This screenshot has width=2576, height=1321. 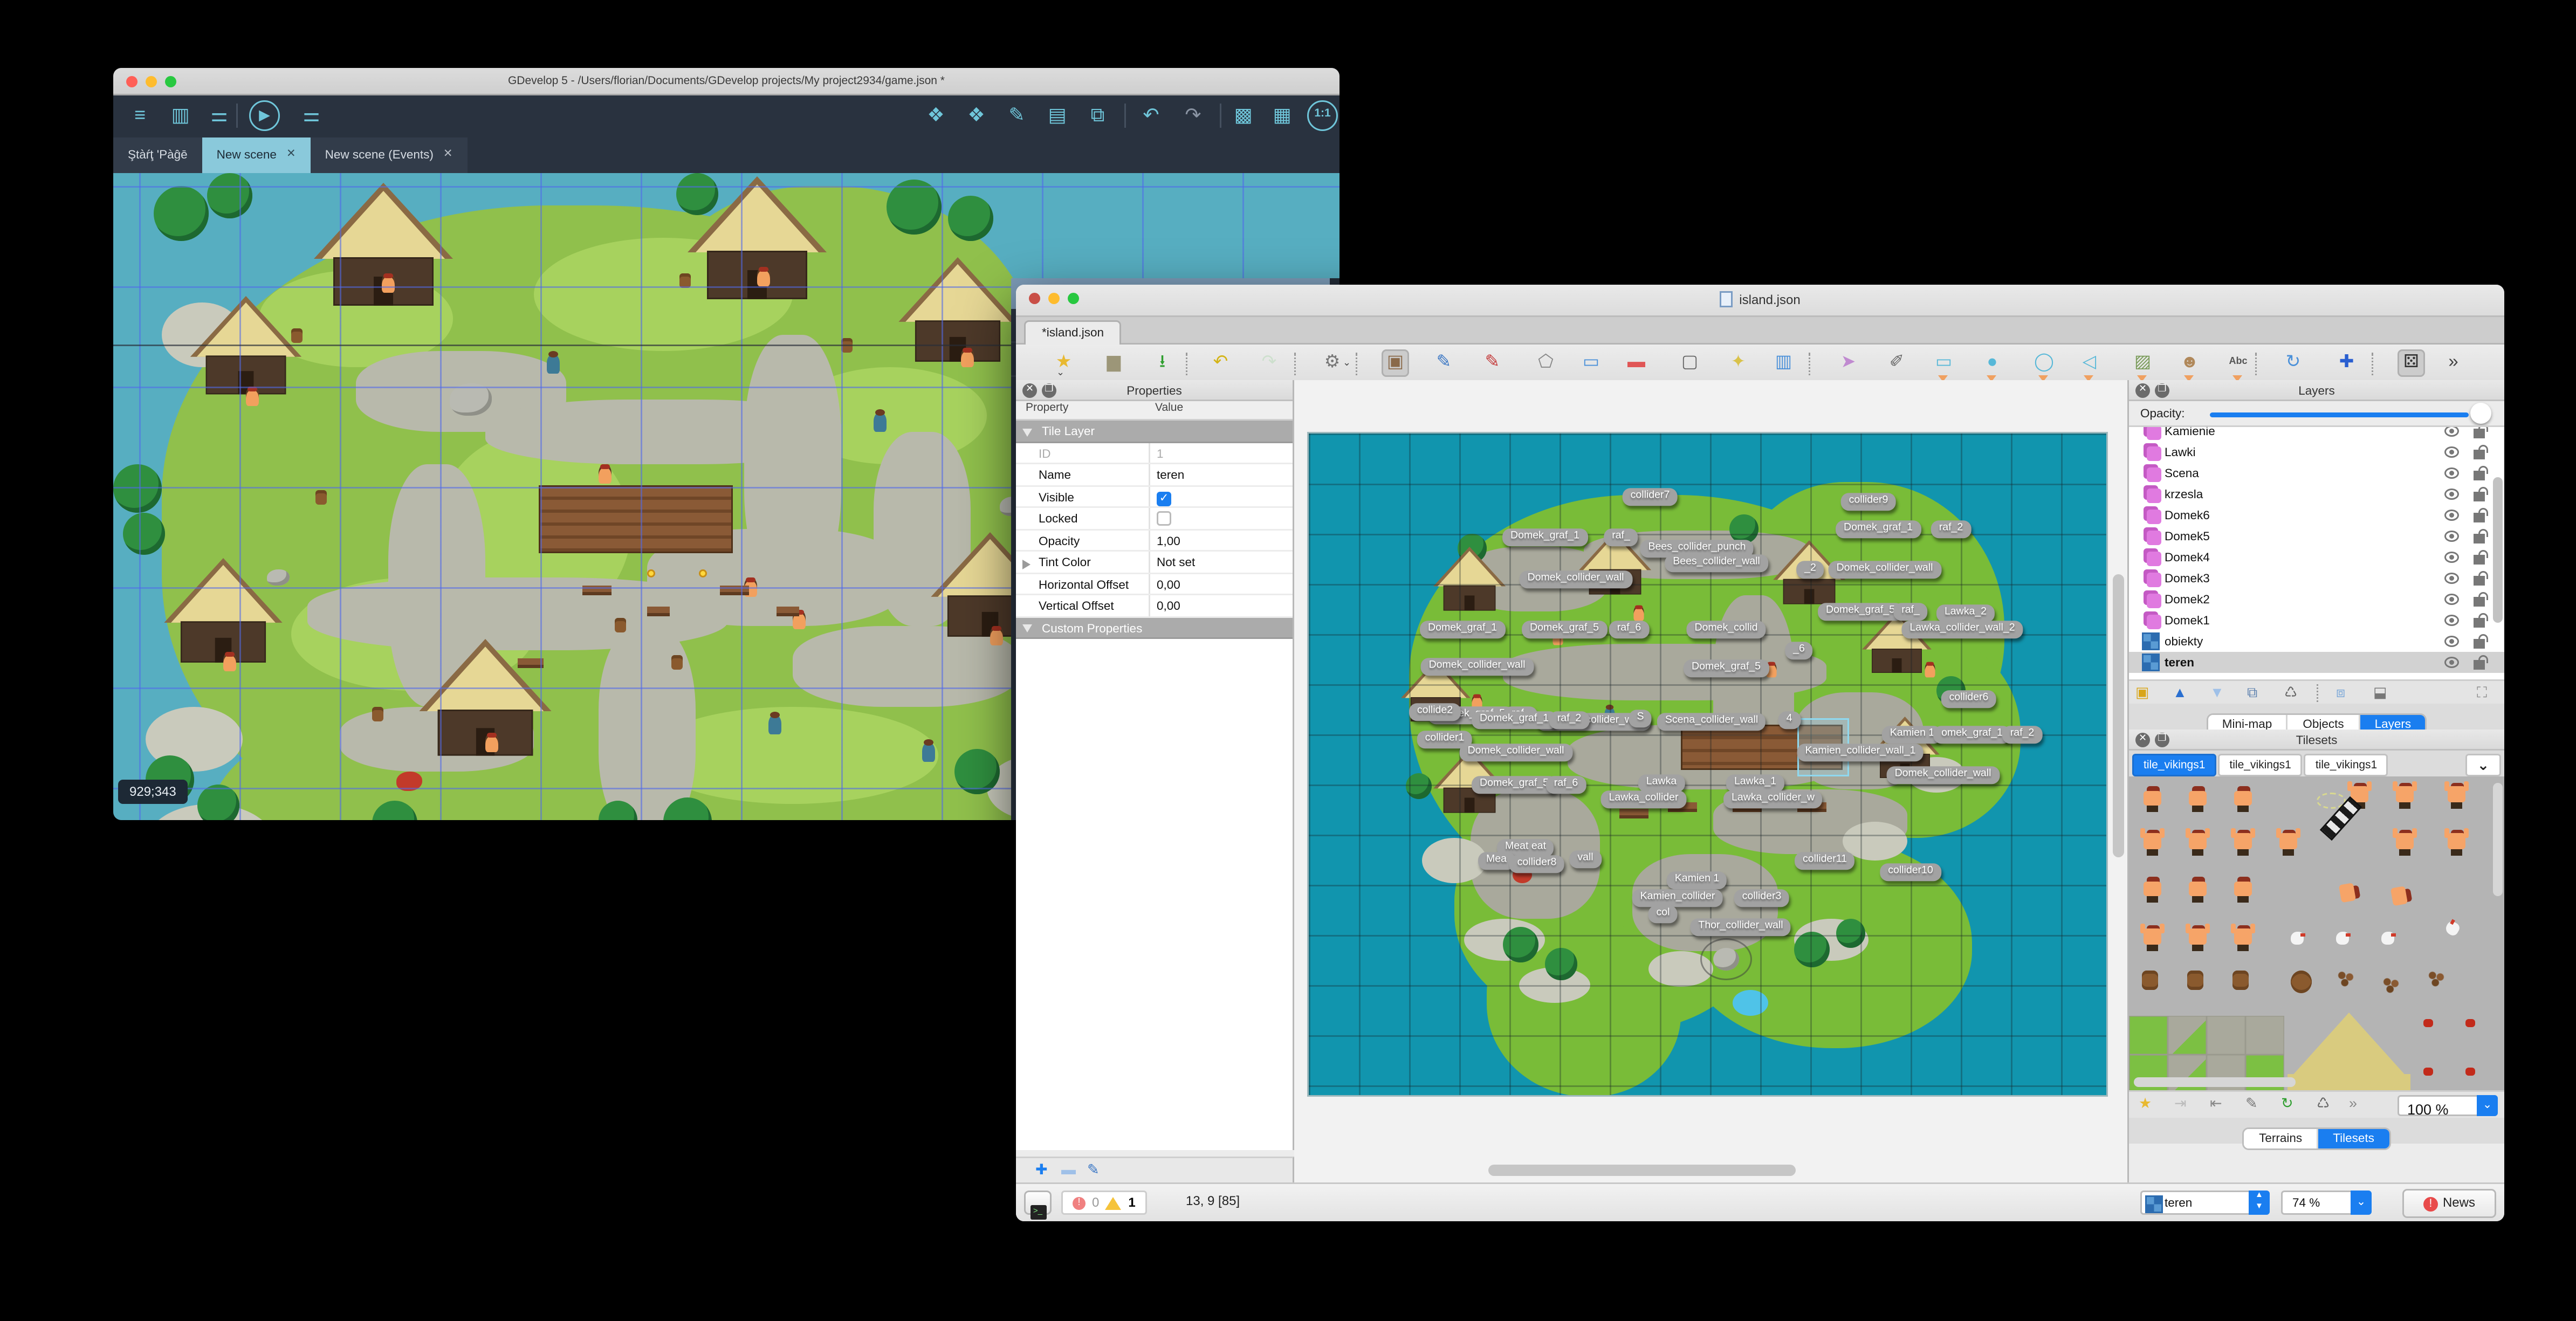 I want to click on insert-polygon-icon: ◁, so click(x=2089, y=365).